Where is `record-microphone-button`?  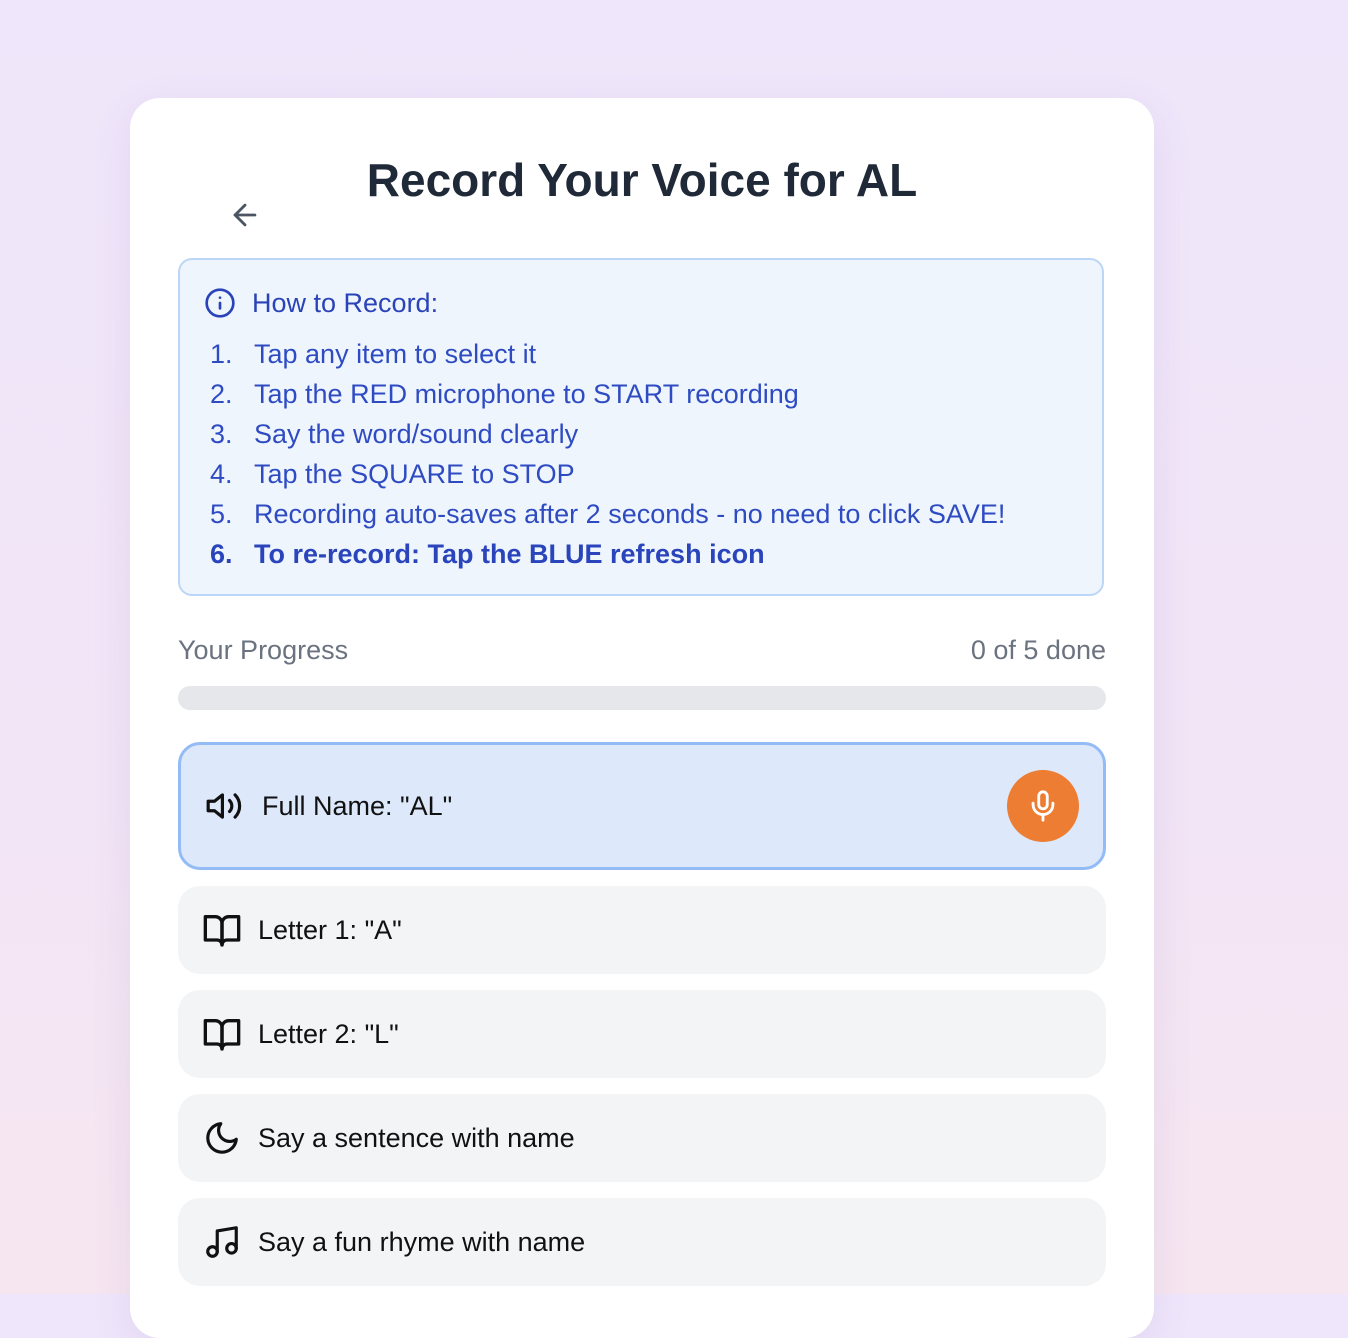 record-microphone-button is located at coordinates (1043, 806).